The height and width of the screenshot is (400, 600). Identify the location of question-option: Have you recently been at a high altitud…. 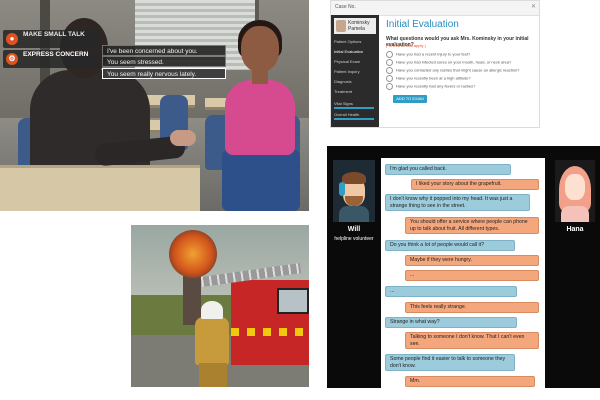
(428, 78).